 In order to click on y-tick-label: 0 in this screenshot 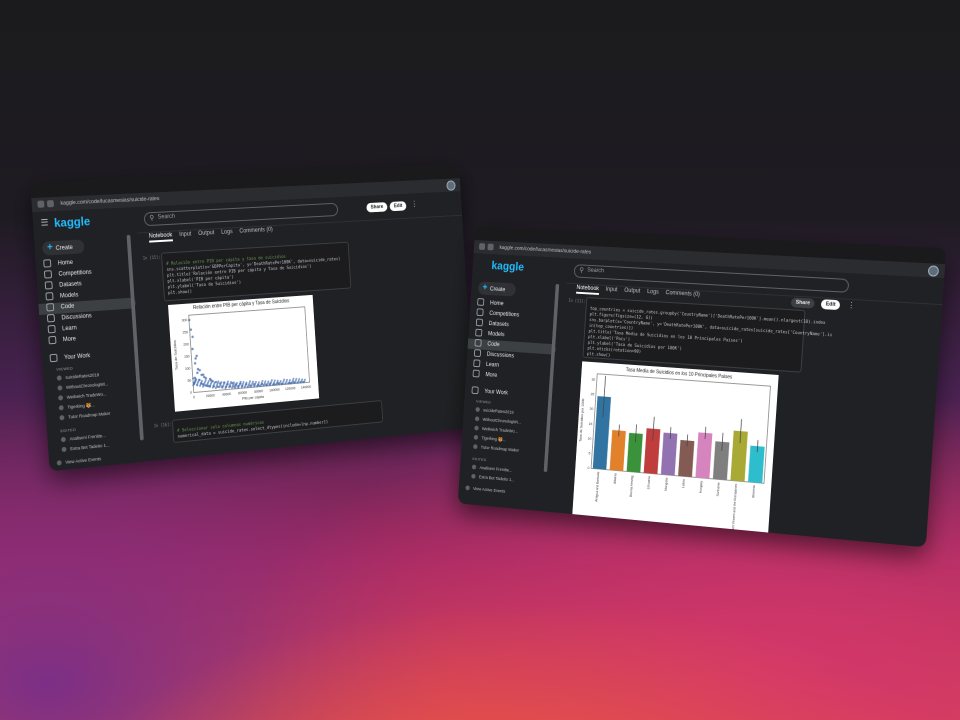, I will do `click(191, 393)`.